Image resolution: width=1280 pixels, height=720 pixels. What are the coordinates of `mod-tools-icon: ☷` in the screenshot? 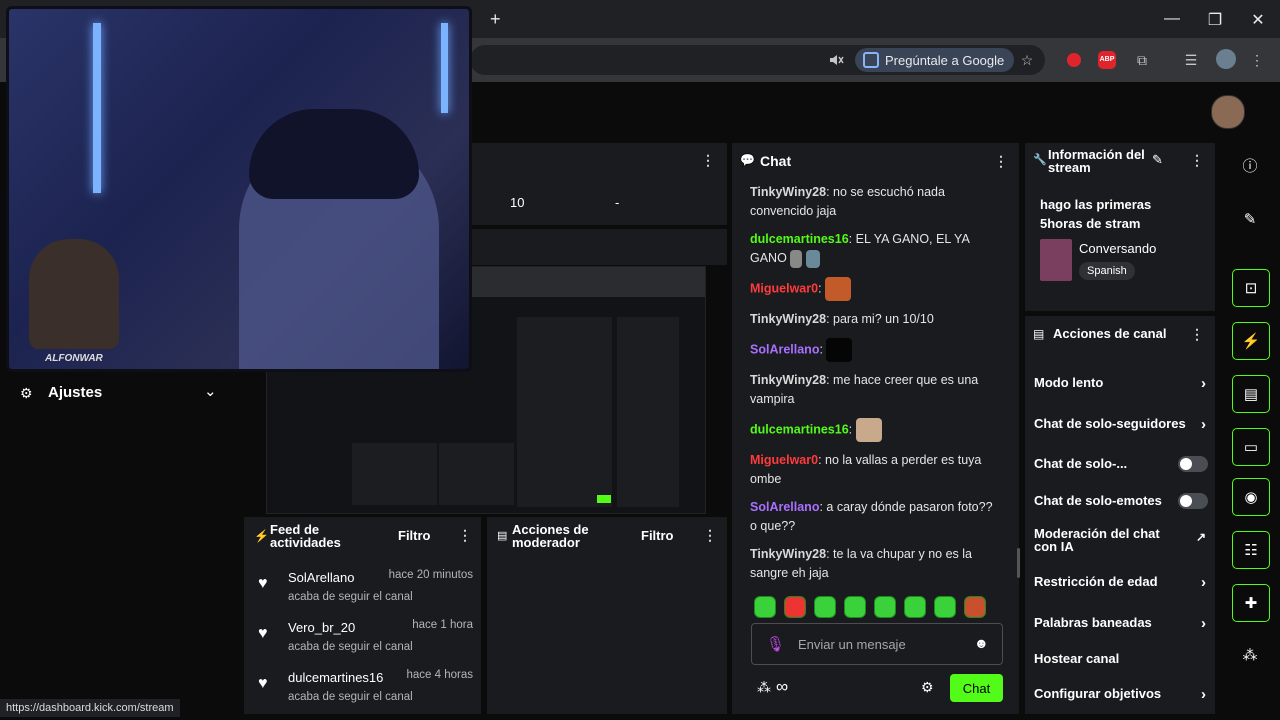 It's located at (1251, 550).